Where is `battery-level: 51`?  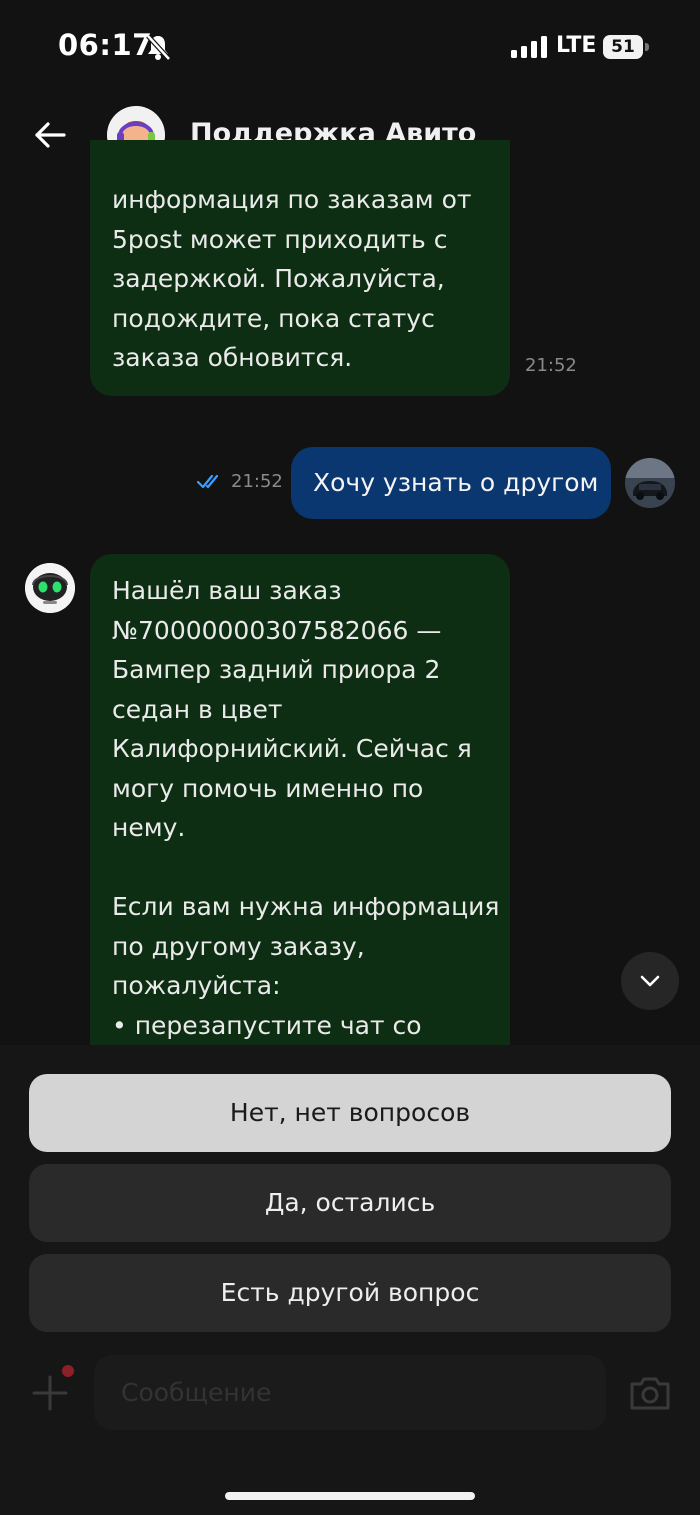 battery-level: 51 is located at coordinates (623, 47).